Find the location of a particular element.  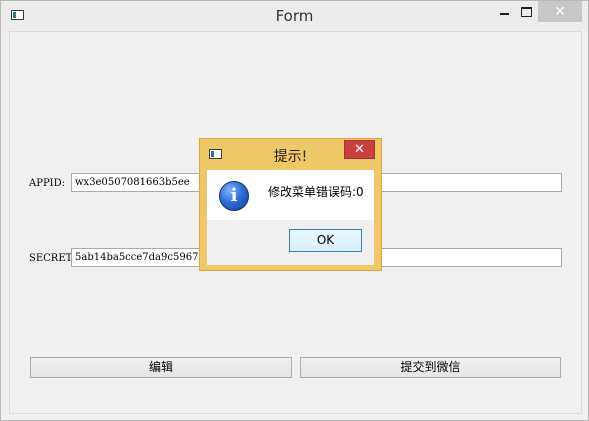

dialog-close-button: ✕ is located at coordinates (359, 149).